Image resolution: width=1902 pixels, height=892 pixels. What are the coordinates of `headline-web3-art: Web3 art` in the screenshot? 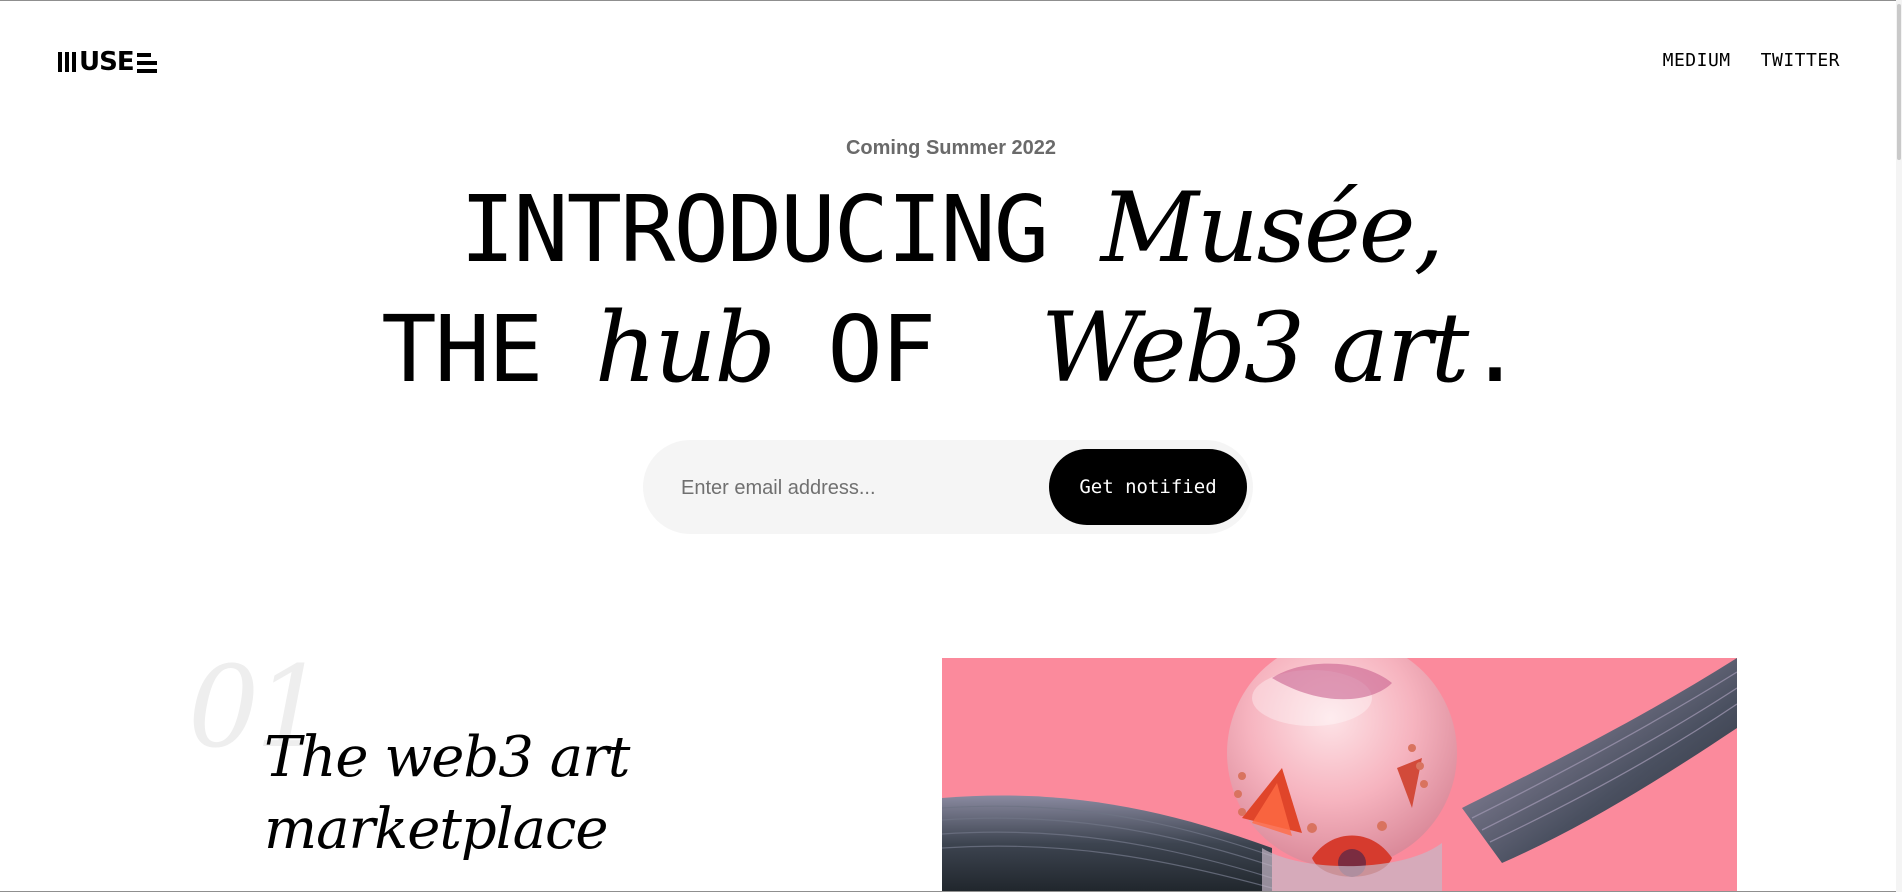 It's located at (1254, 348).